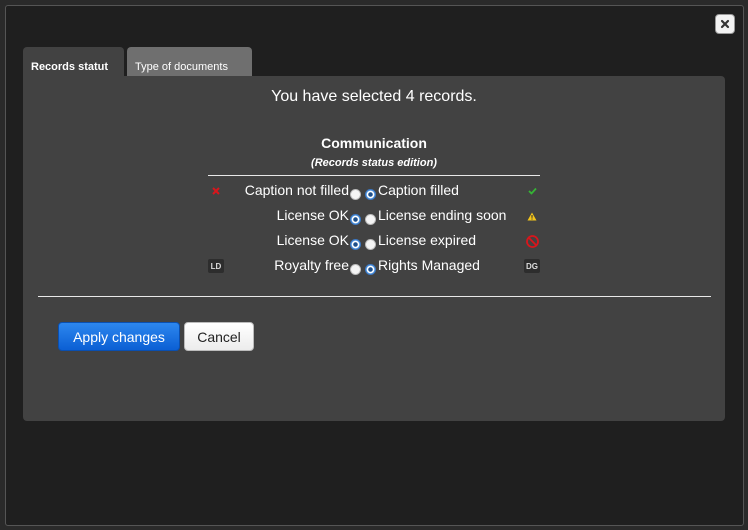 This screenshot has width=748, height=530. What do you see at coordinates (219, 336) in the screenshot?
I see `cancel-button: Cancel` at bounding box center [219, 336].